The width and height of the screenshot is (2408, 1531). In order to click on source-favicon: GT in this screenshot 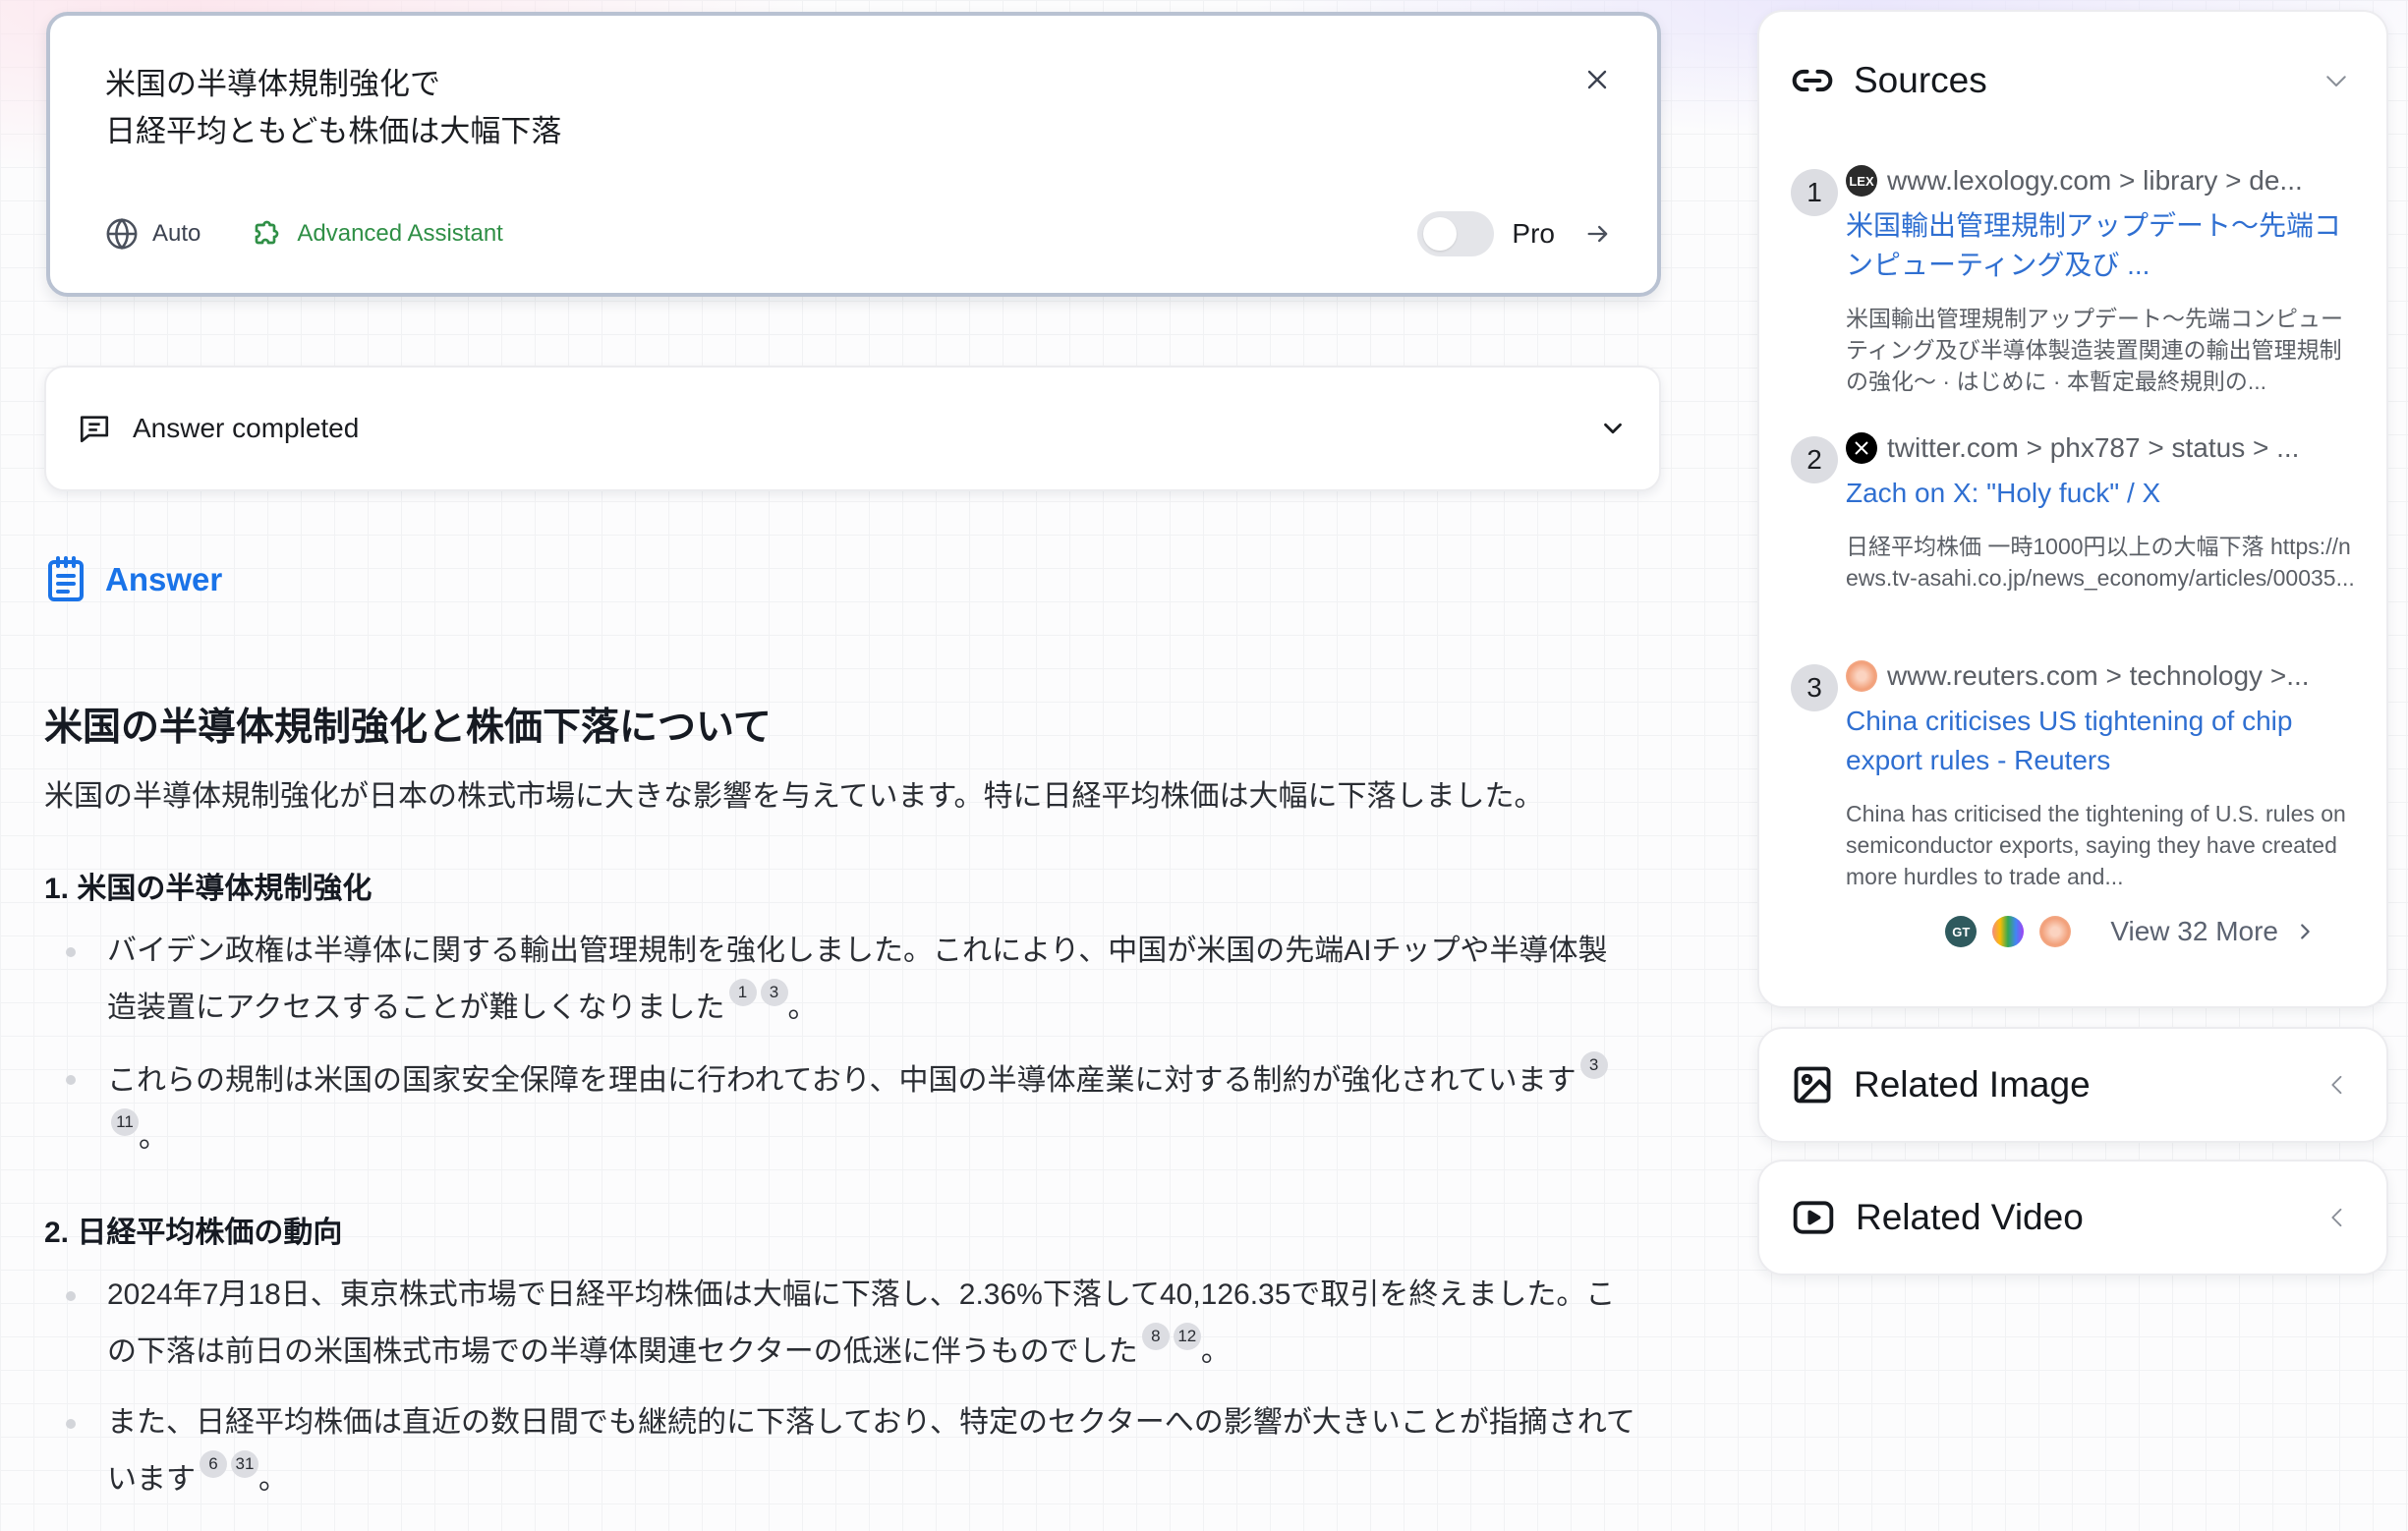, I will do `click(1961, 931)`.